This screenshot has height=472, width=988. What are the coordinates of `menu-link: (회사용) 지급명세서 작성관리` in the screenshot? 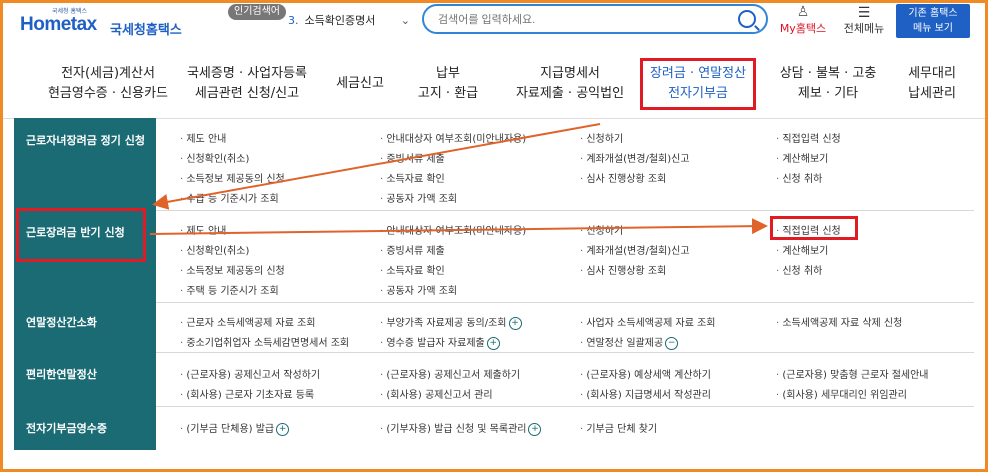 It's located at (645, 393).